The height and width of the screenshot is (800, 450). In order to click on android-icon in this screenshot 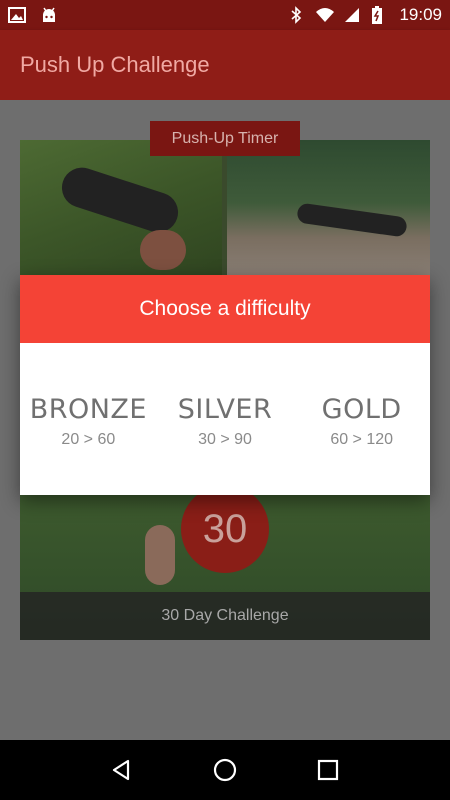, I will do `click(49, 15)`.